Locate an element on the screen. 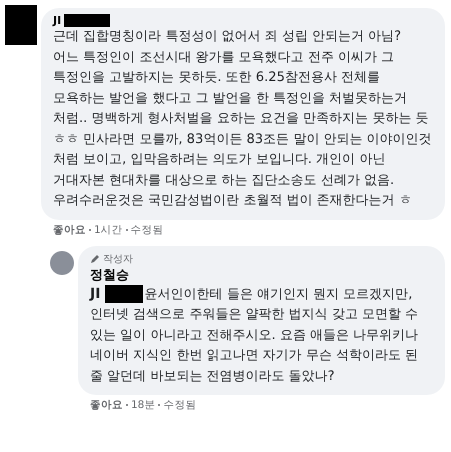  author-label: 작성자 is located at coordinates (118, 259).